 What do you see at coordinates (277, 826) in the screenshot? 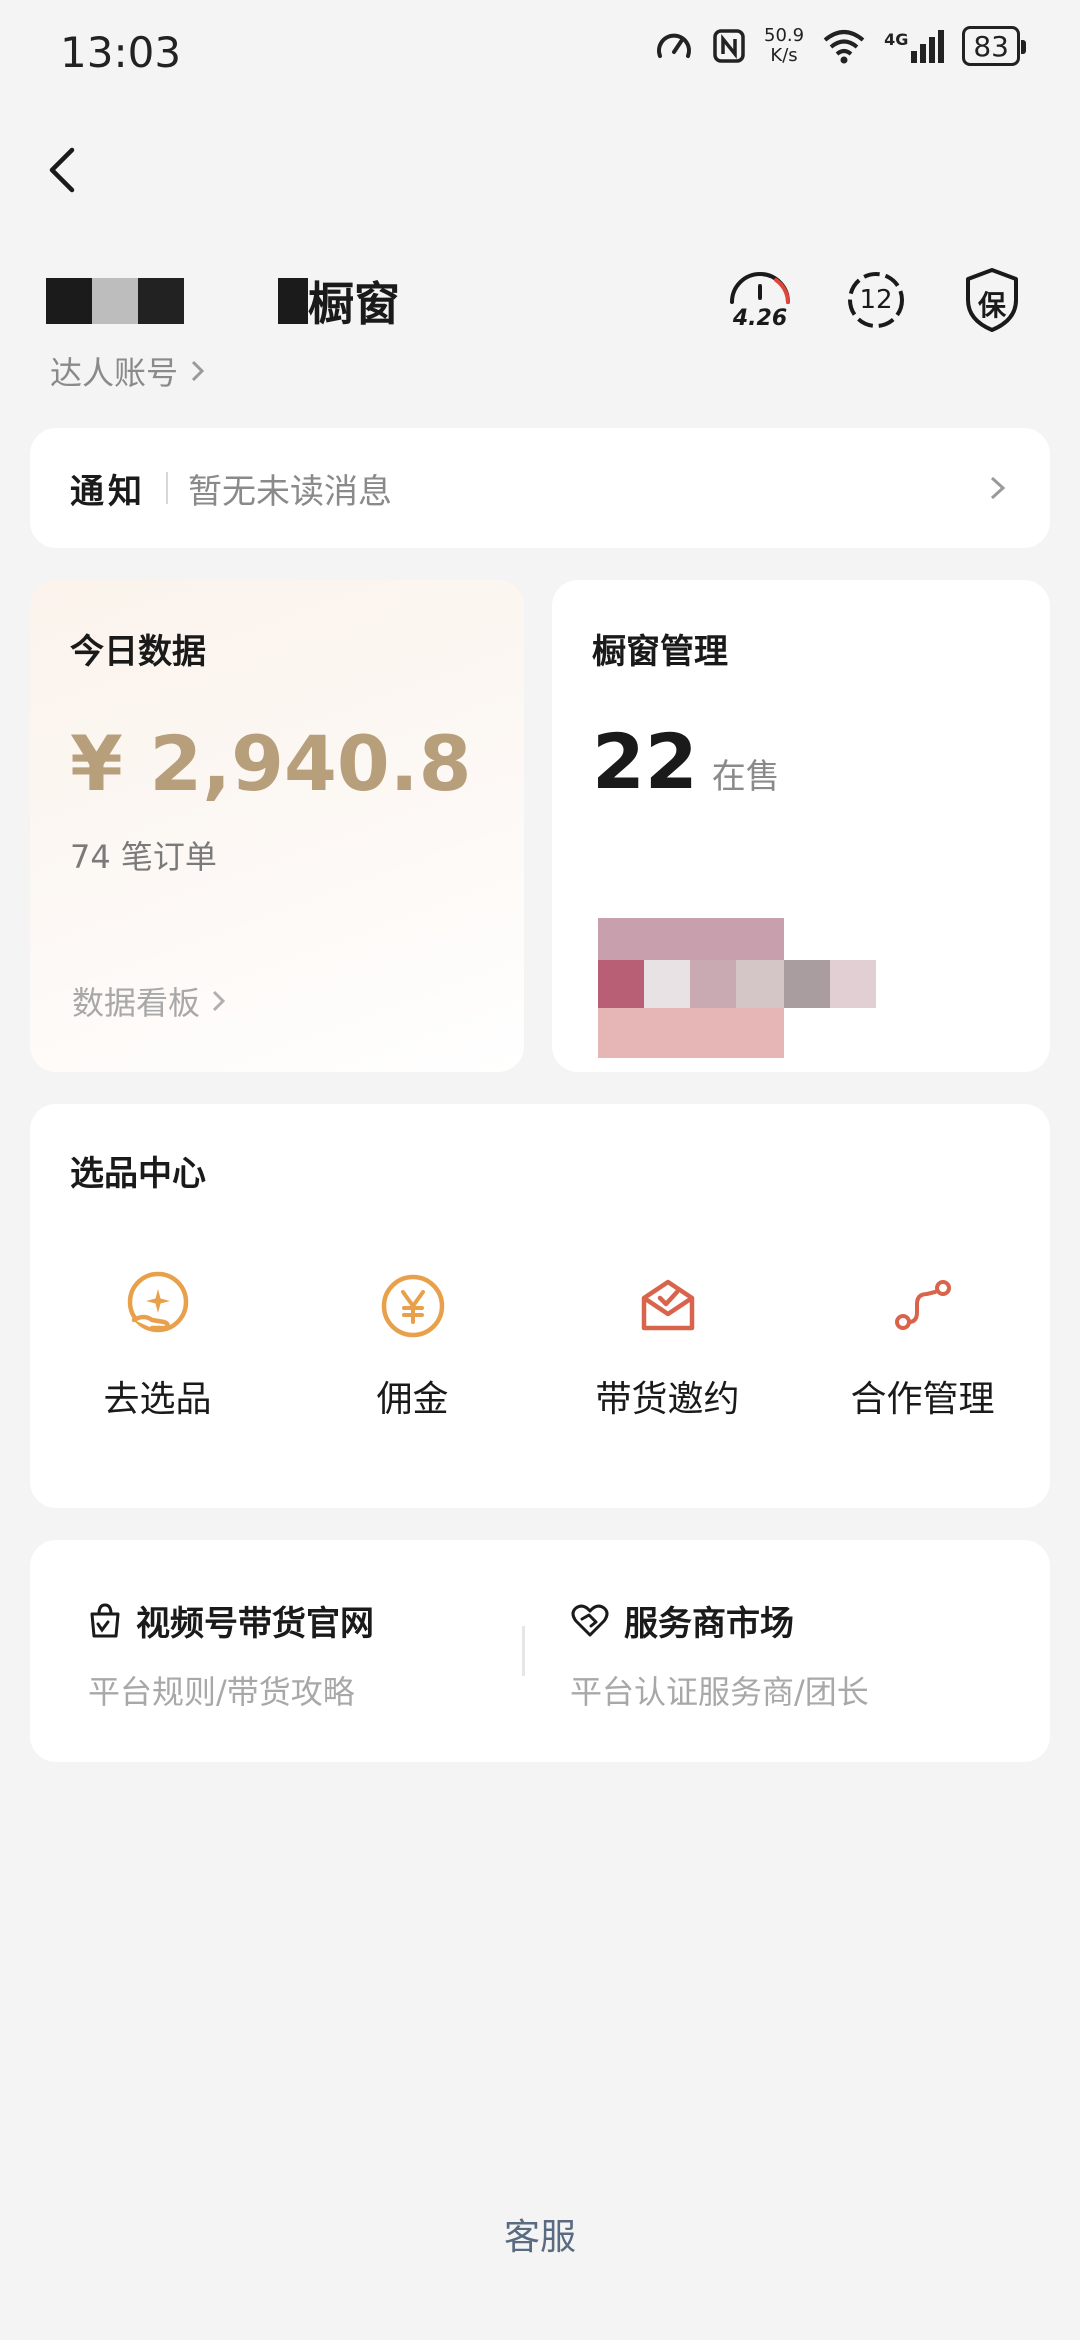
I see `today-data-card: 今日数据 ¥ 2,940.8 74 笔订单 数据看板` at bounding box center [277, 826].